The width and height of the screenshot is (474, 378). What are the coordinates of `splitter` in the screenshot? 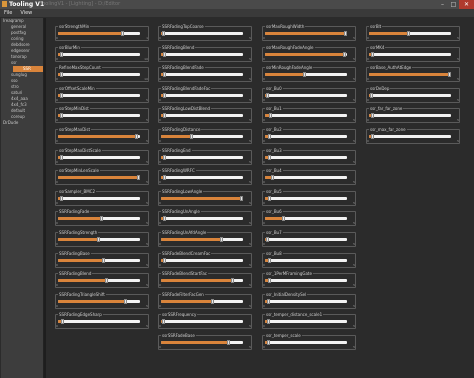 It's located at (45, 198).